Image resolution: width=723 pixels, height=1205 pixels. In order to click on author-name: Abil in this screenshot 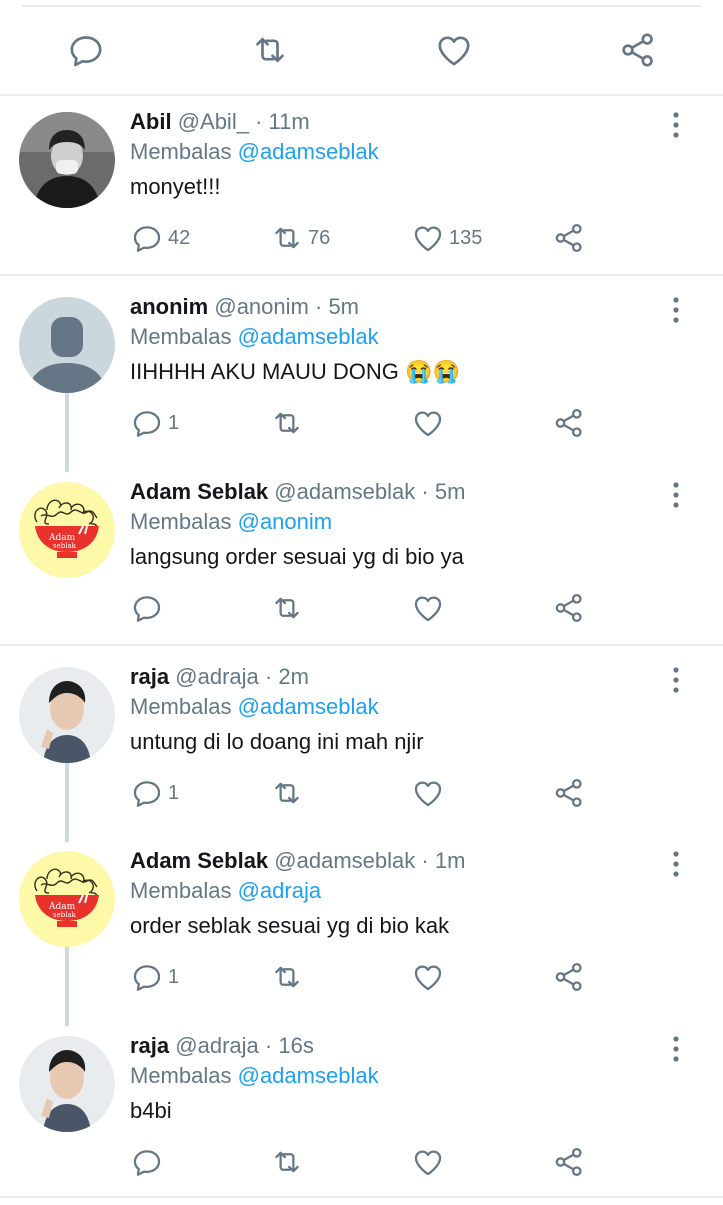, I will do `click(151, 121)`.